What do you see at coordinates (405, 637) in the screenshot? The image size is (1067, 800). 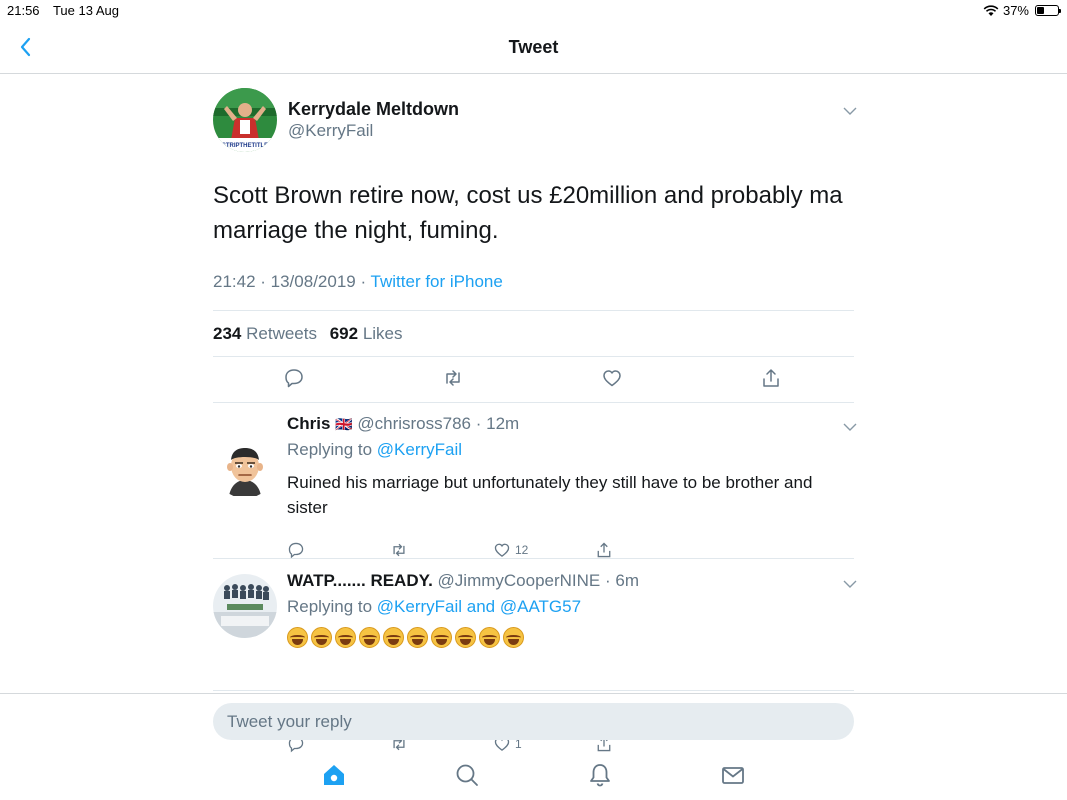 I see `reply-emoji-text` at bounding box center [405, 637].